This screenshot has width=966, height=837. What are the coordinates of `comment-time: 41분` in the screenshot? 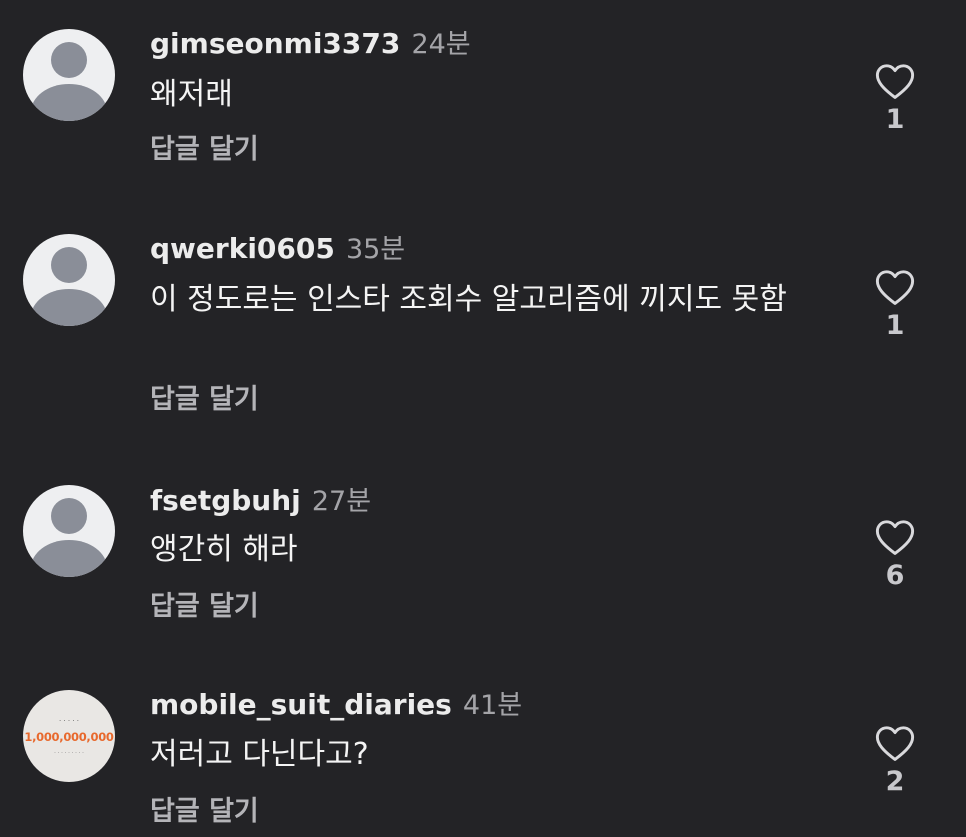 It's located at (492, 705).